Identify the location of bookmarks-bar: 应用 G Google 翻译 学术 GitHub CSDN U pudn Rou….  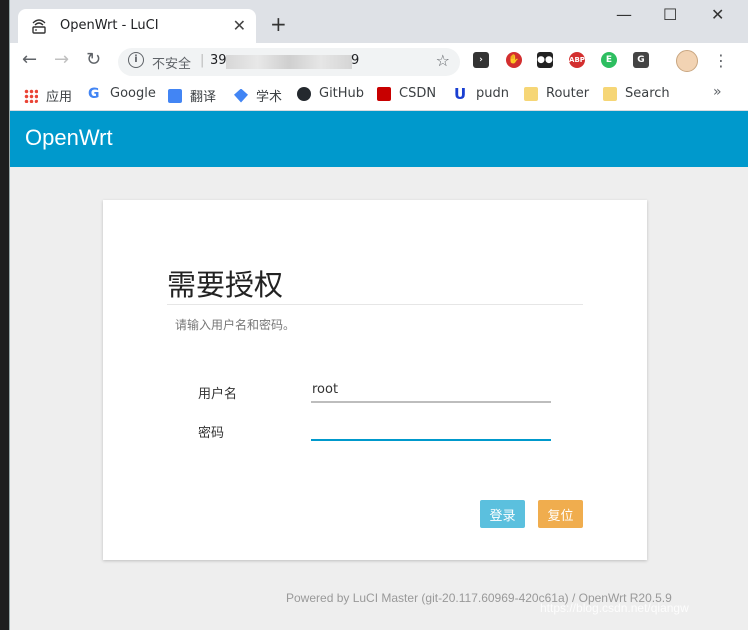
(379, 95).